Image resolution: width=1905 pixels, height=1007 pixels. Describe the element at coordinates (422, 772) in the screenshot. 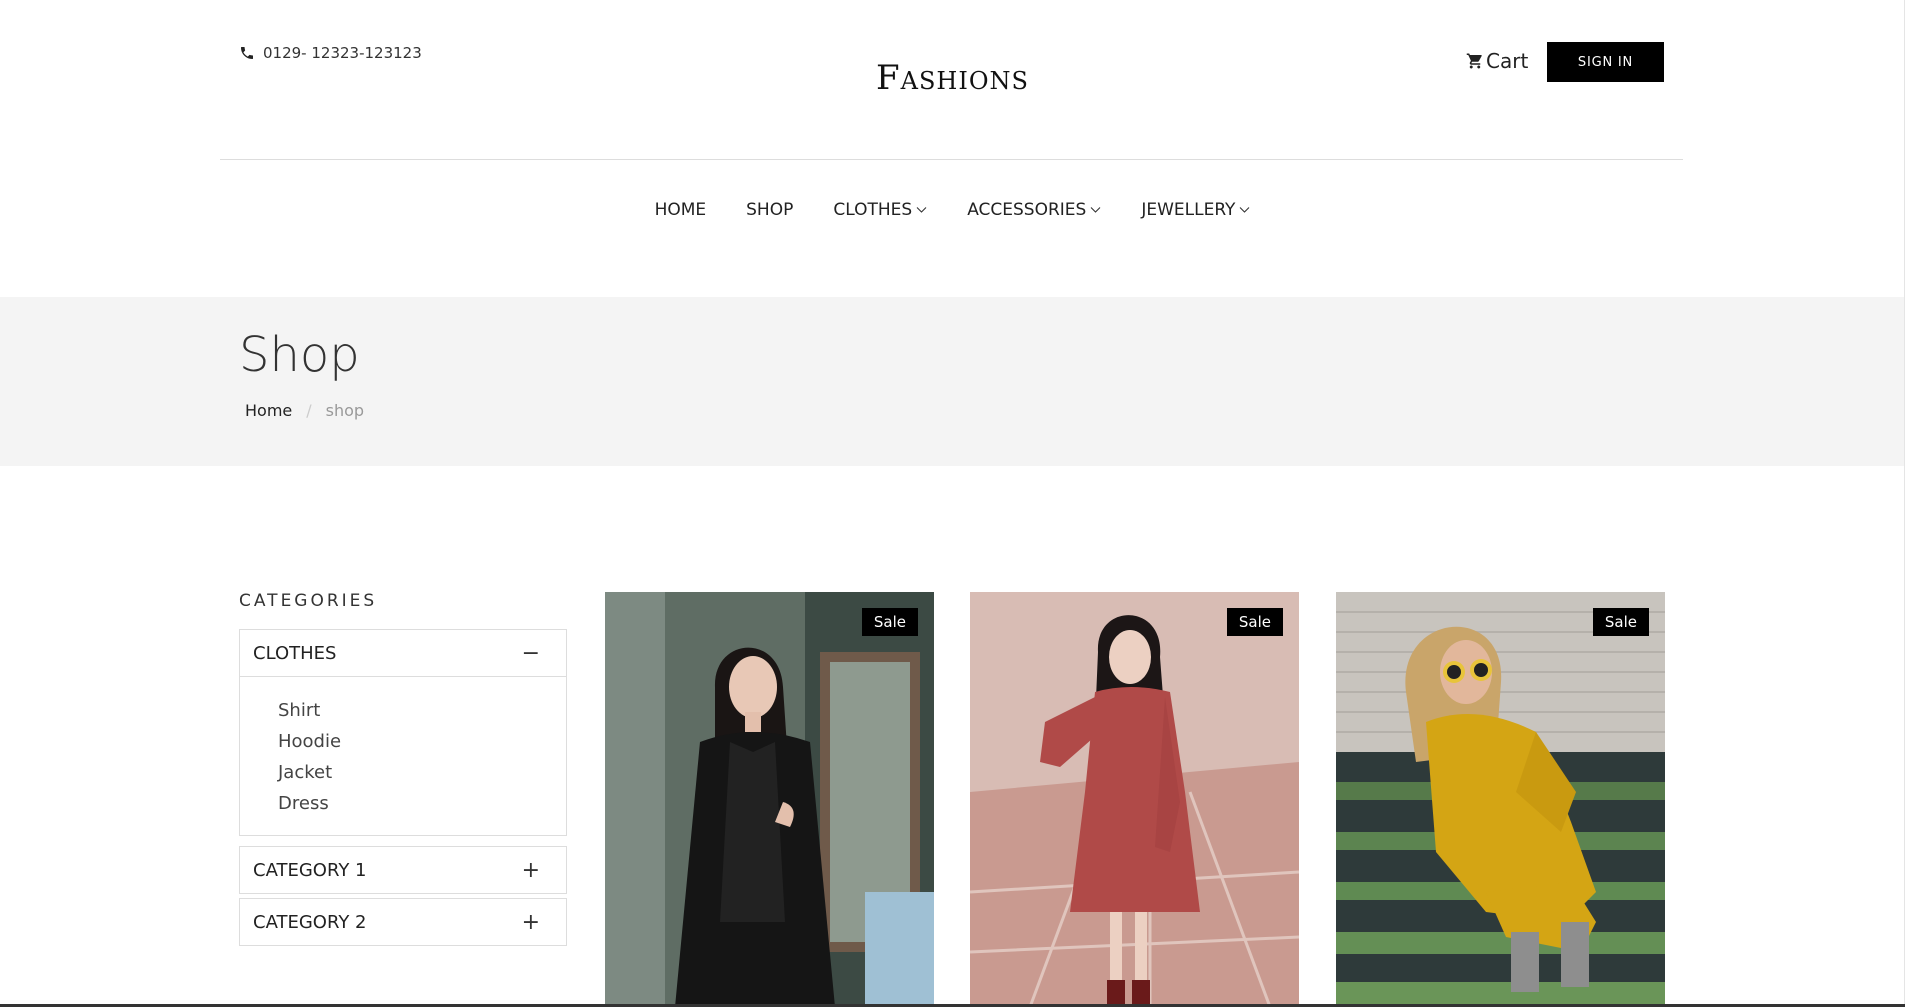

I see `category-item-jacket: Jacket` at that location.